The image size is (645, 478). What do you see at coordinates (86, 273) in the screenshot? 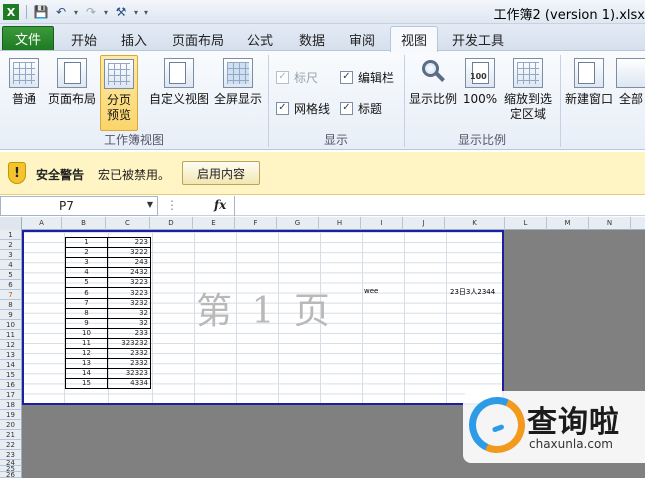
I see `cell-b: 4` at bounding box center [86, 273].